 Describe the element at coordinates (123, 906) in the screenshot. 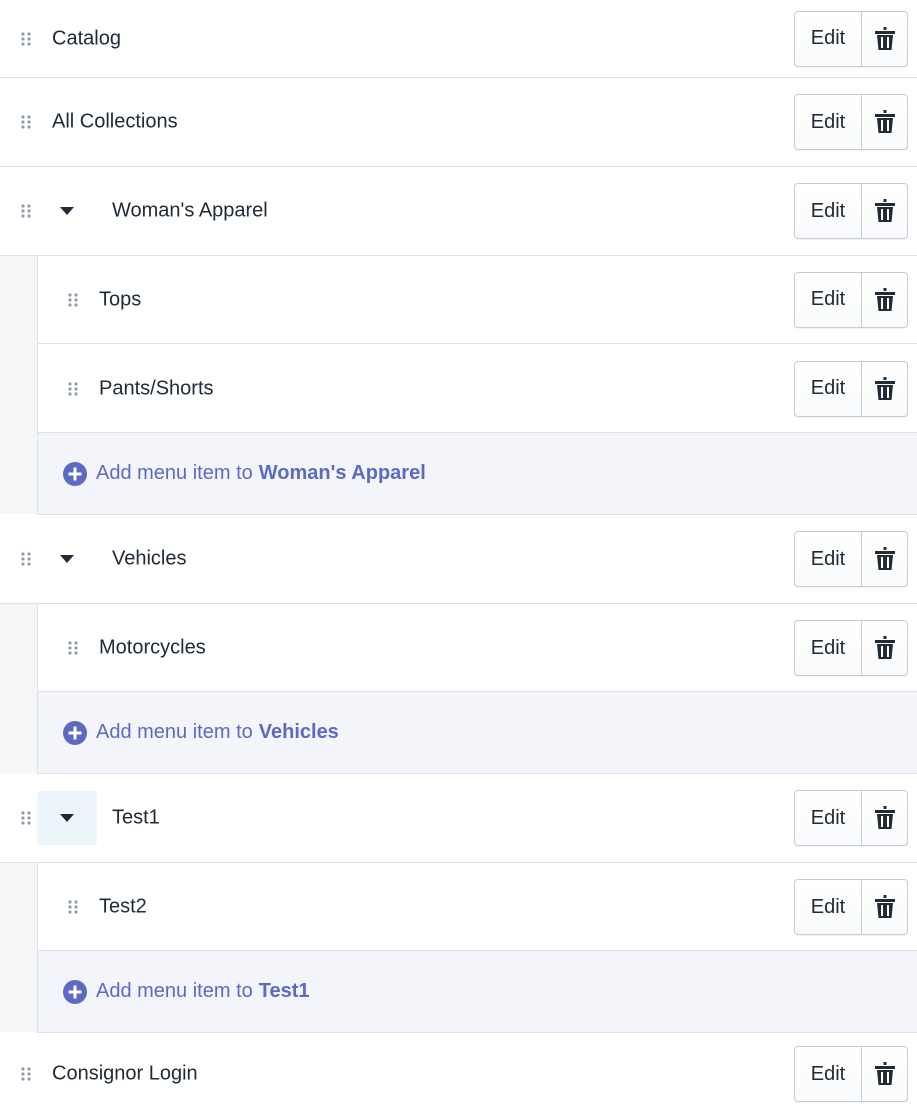

I see `menu-item-label: Test2` at that location.